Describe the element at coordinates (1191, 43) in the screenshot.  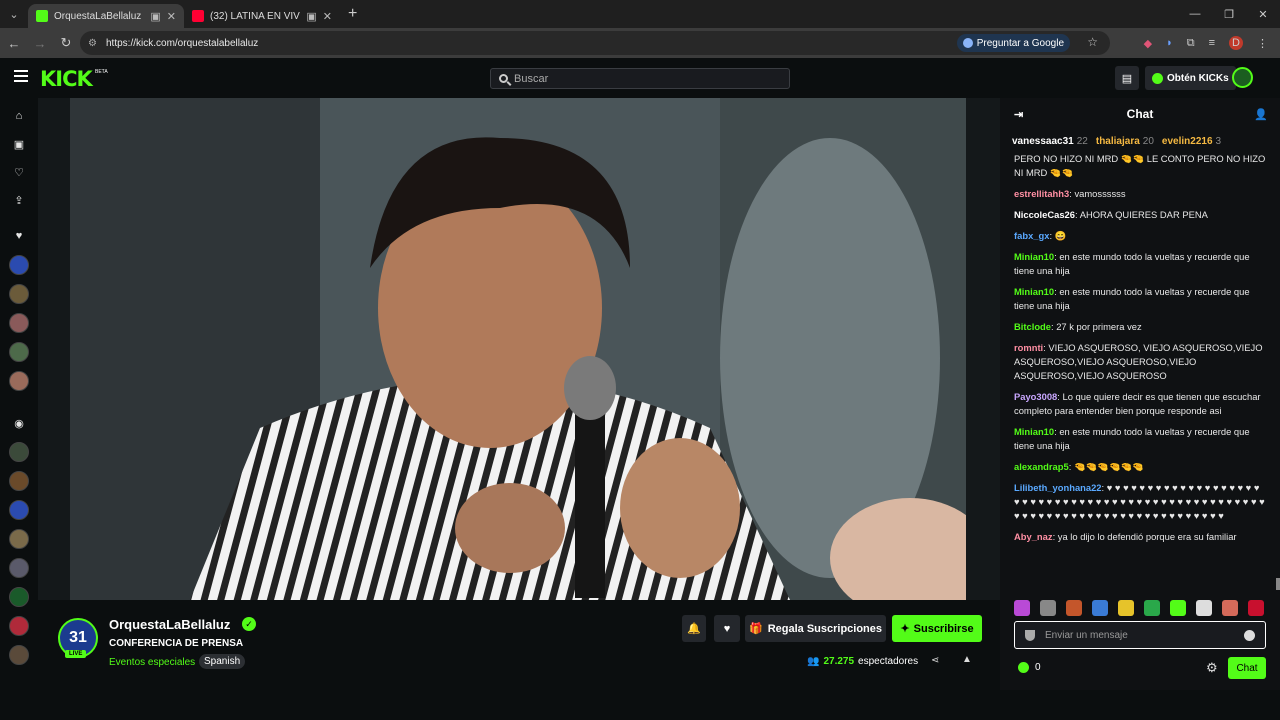
I see `puzzle-extensions-icon: ⧉` at that location.